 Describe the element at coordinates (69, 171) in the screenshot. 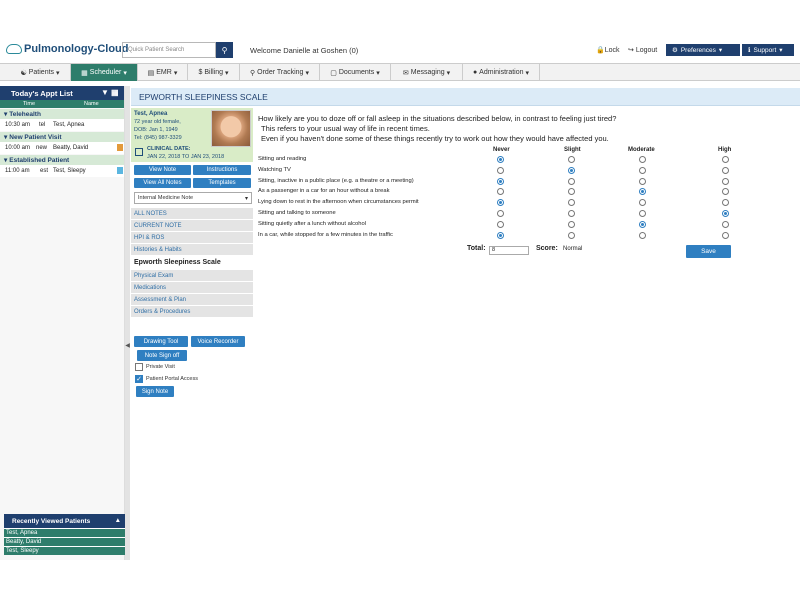

I see `appt-patient-name: Test, Sleepy` at that location.